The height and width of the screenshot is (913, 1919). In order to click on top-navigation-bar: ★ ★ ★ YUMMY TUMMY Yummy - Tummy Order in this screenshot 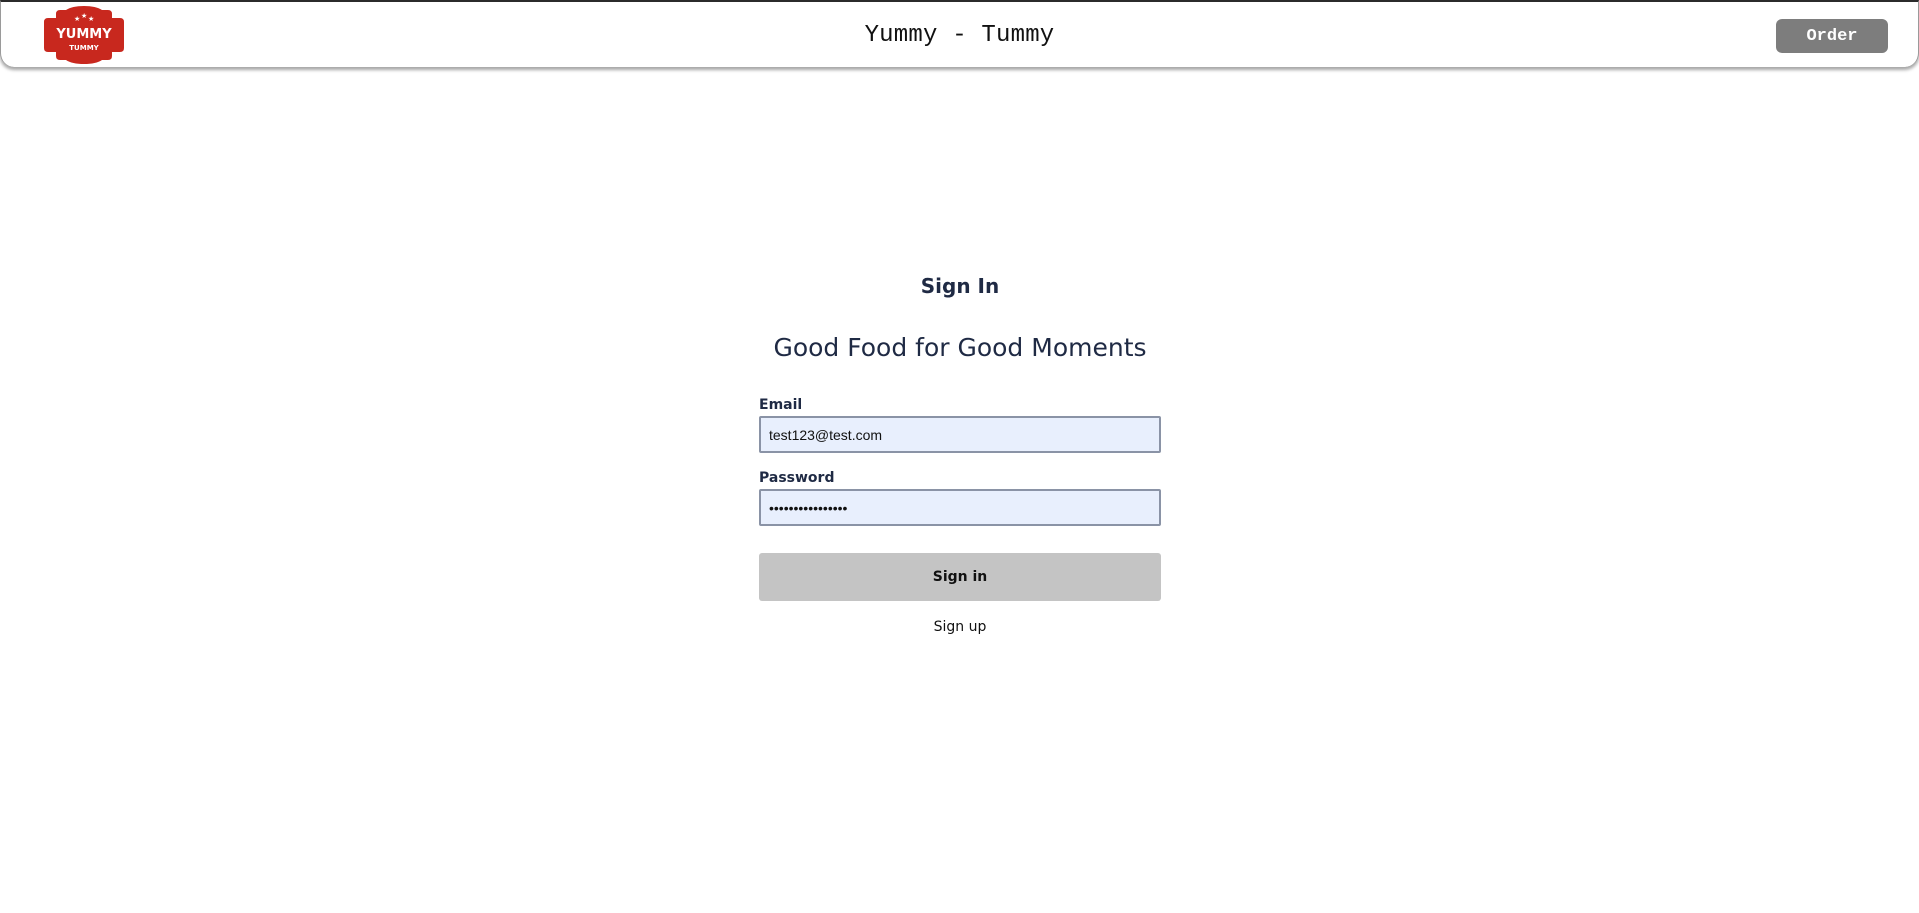, I will do `click(959, 33)`.